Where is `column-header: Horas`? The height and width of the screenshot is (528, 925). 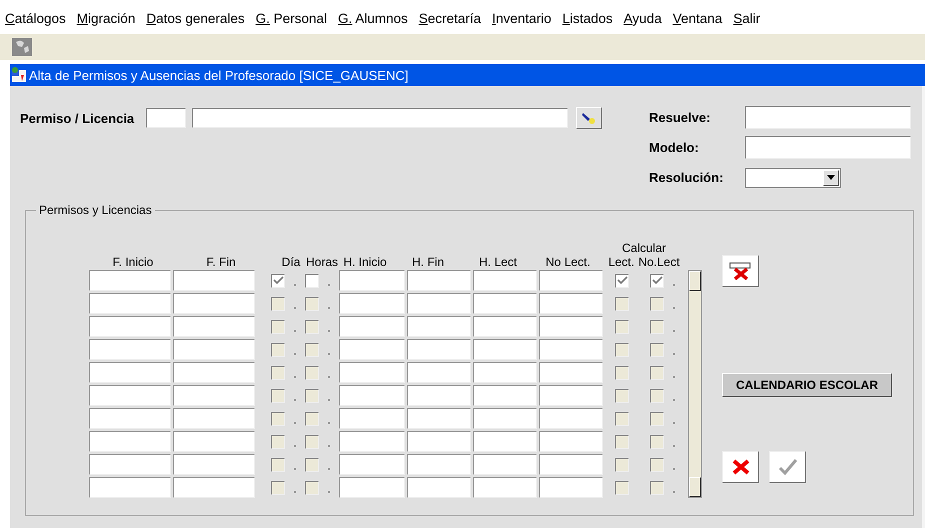
column-header: Horas is located at coordinates (321, 262).